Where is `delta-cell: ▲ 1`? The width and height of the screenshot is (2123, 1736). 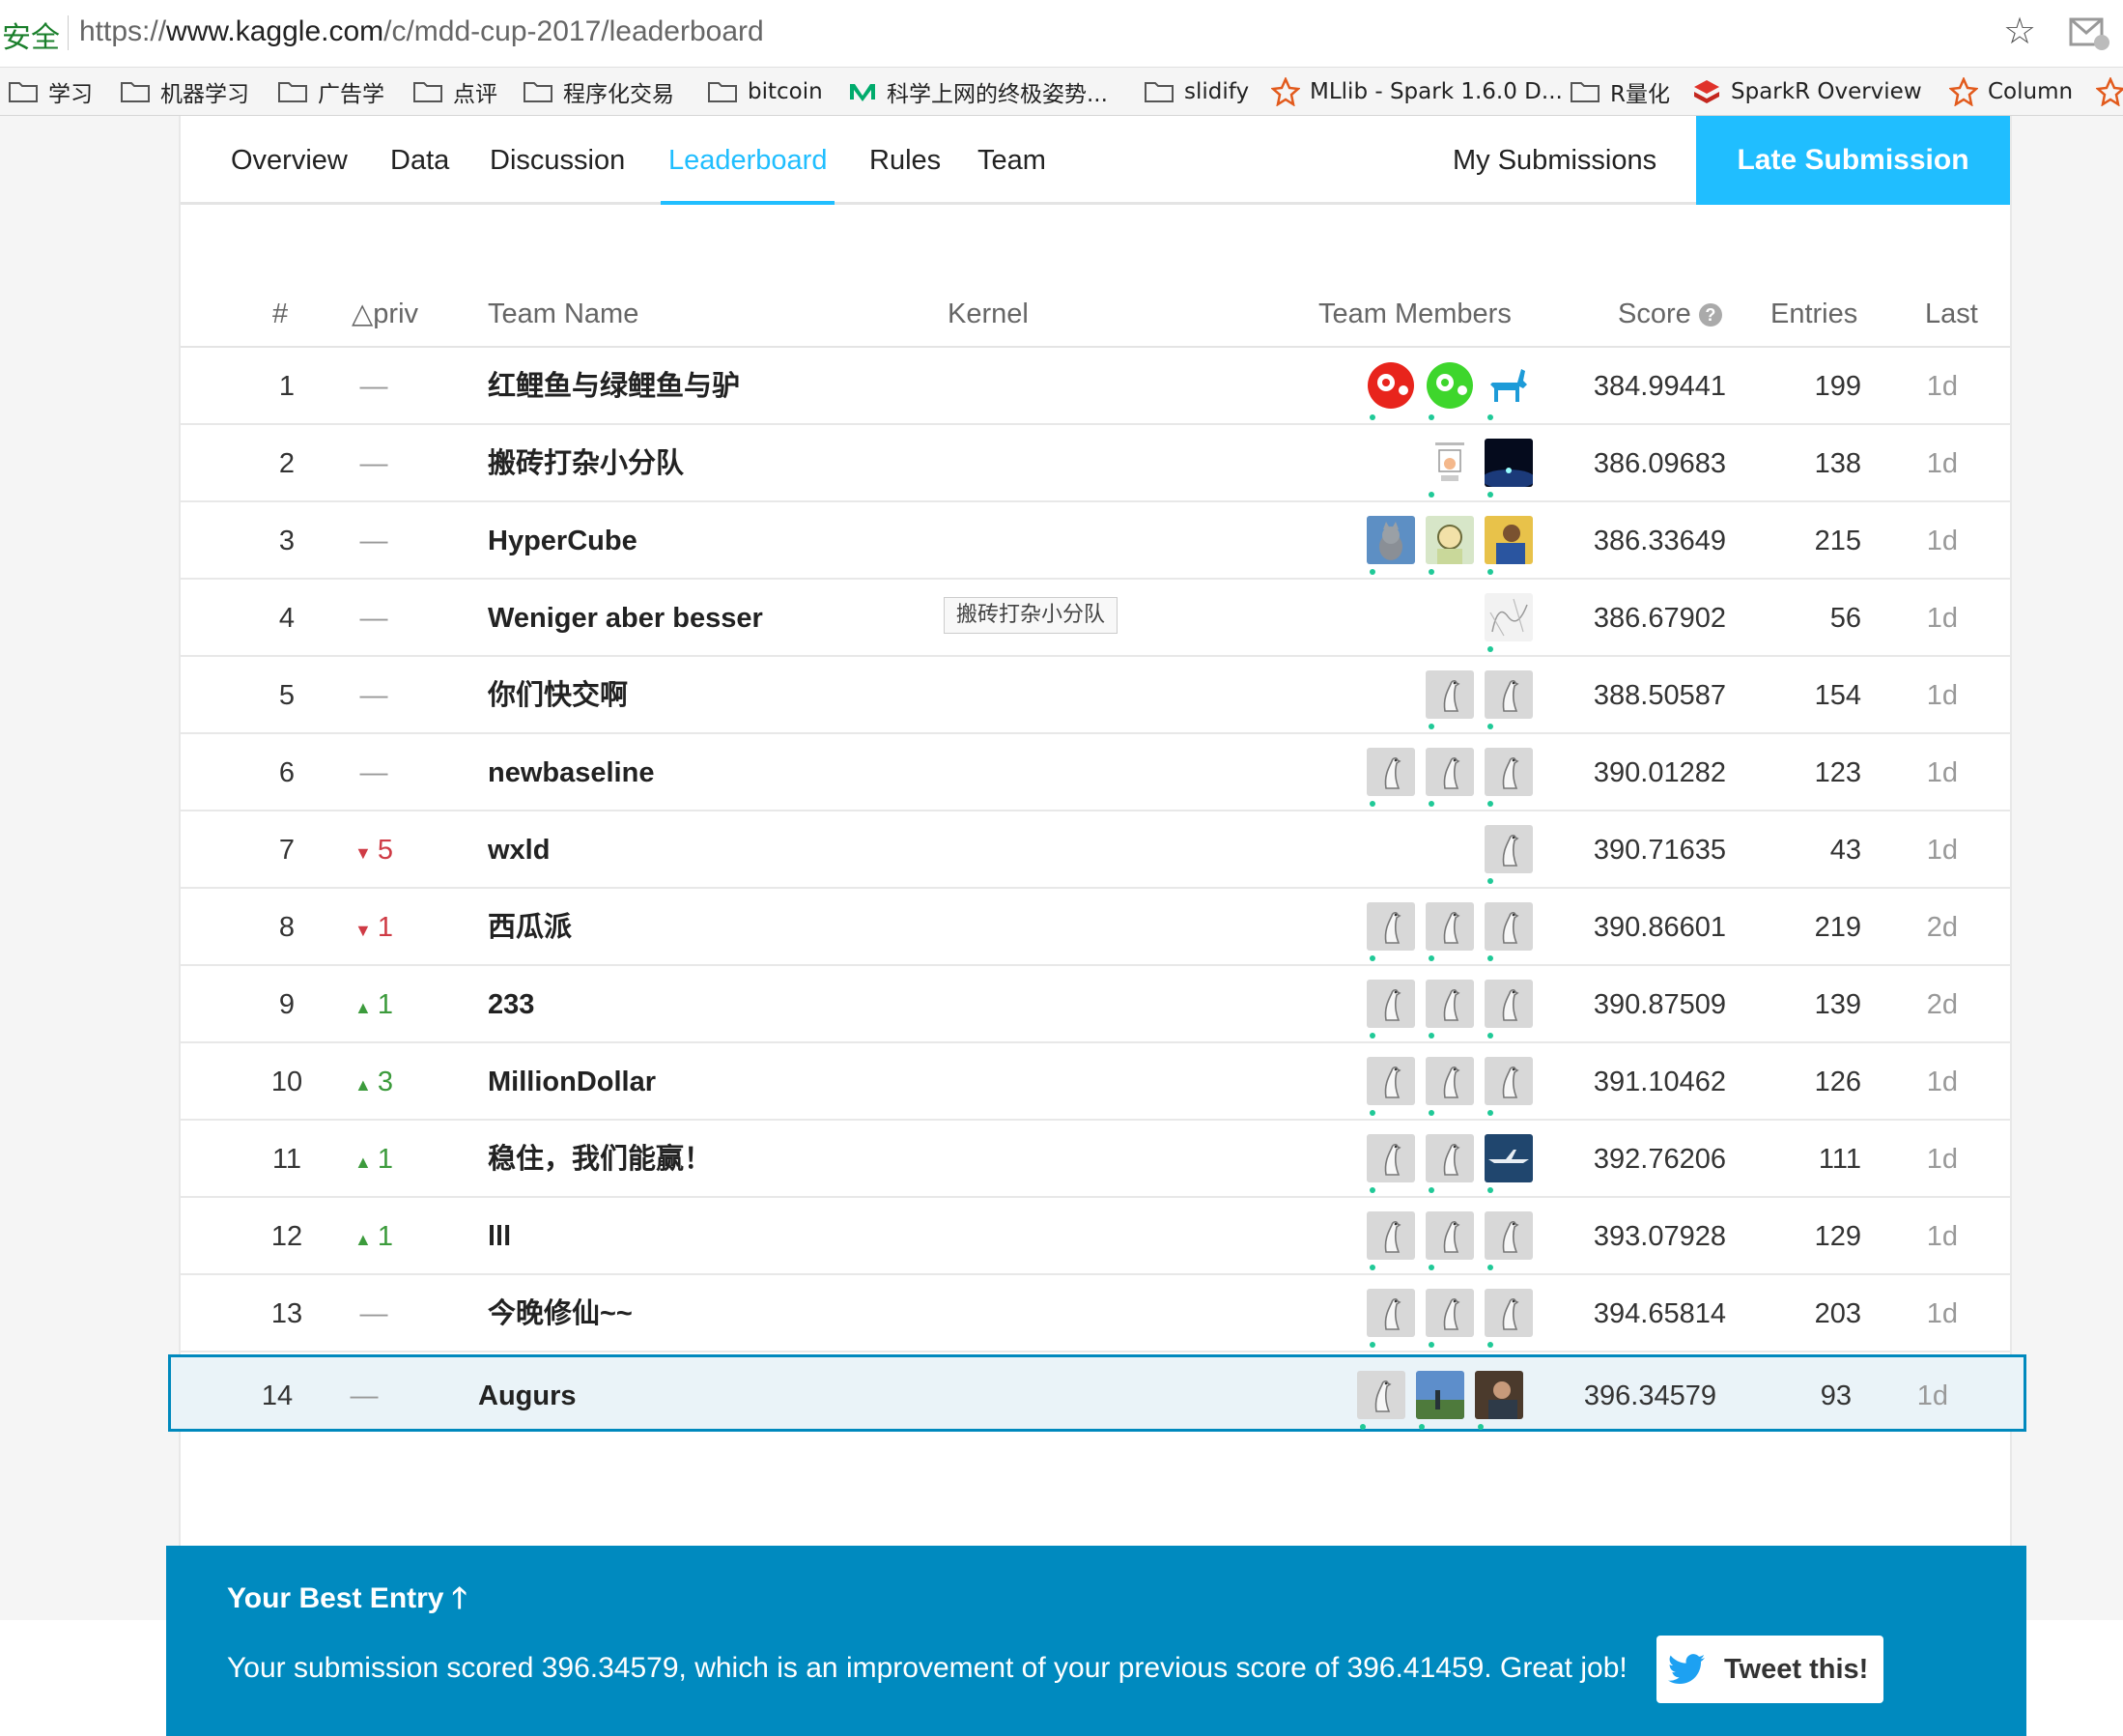 delta-cell: ▲ 1 is located at coordinates (374, 1159).